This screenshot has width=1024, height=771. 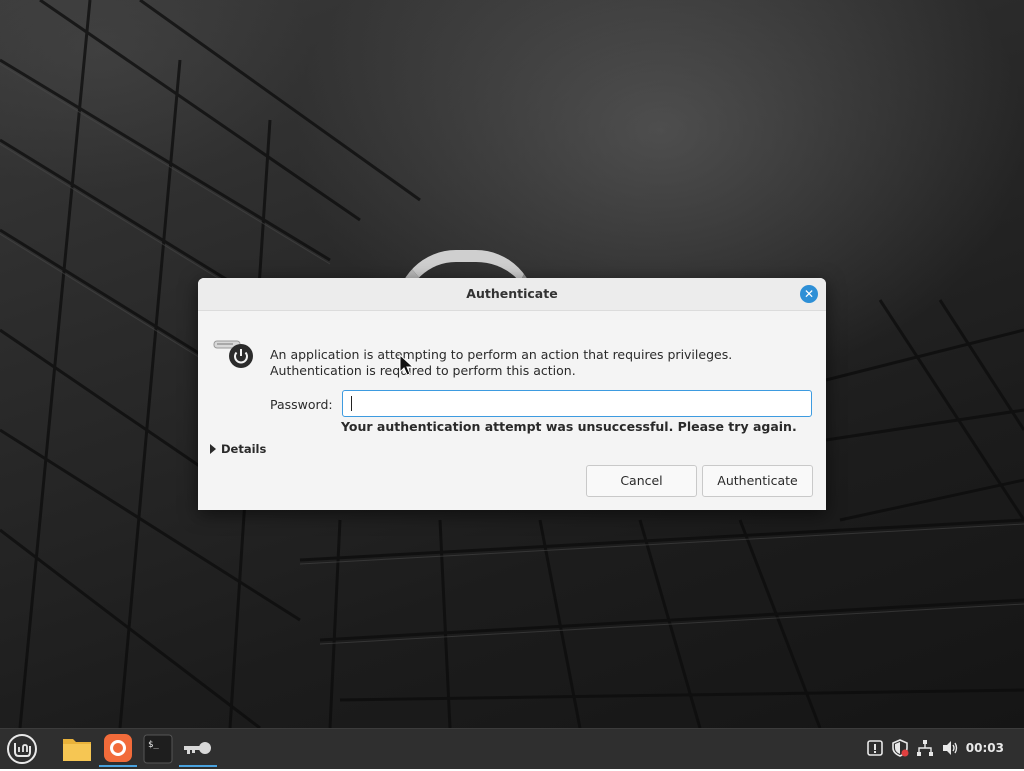 I want to click on close-icon: ✕, so click(x=809, y=294).